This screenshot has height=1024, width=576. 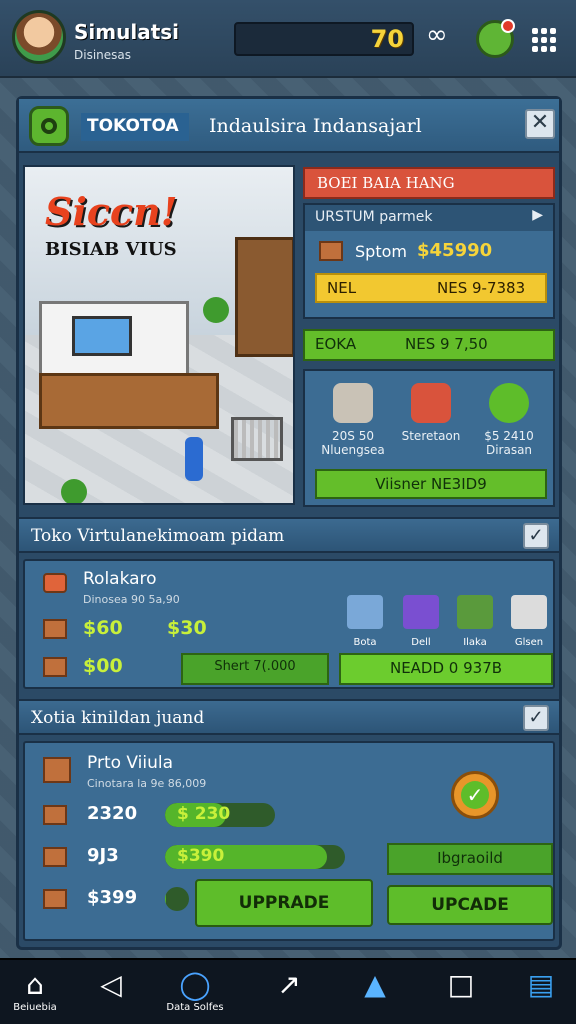 I want to click on stats-button: Viisner NE3ID9, so click(x=431, y=484).